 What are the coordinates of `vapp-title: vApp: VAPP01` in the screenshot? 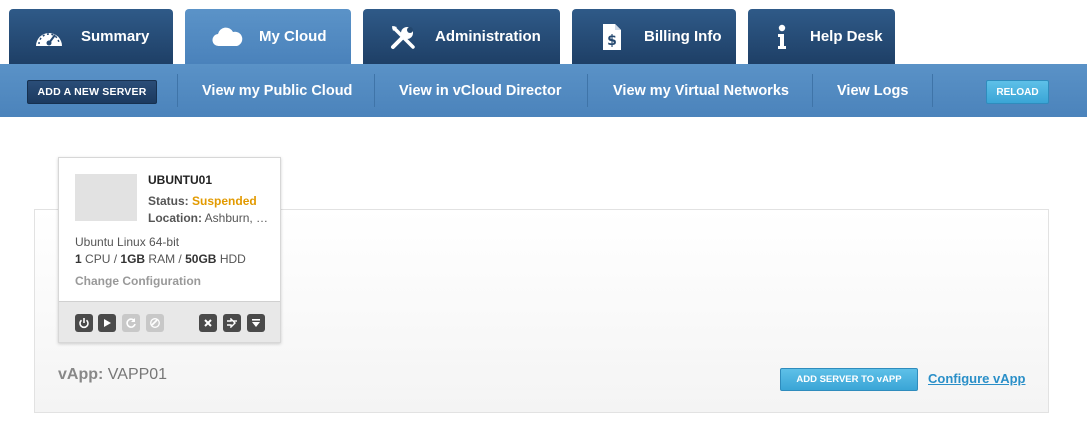 It's located at (112, 375).